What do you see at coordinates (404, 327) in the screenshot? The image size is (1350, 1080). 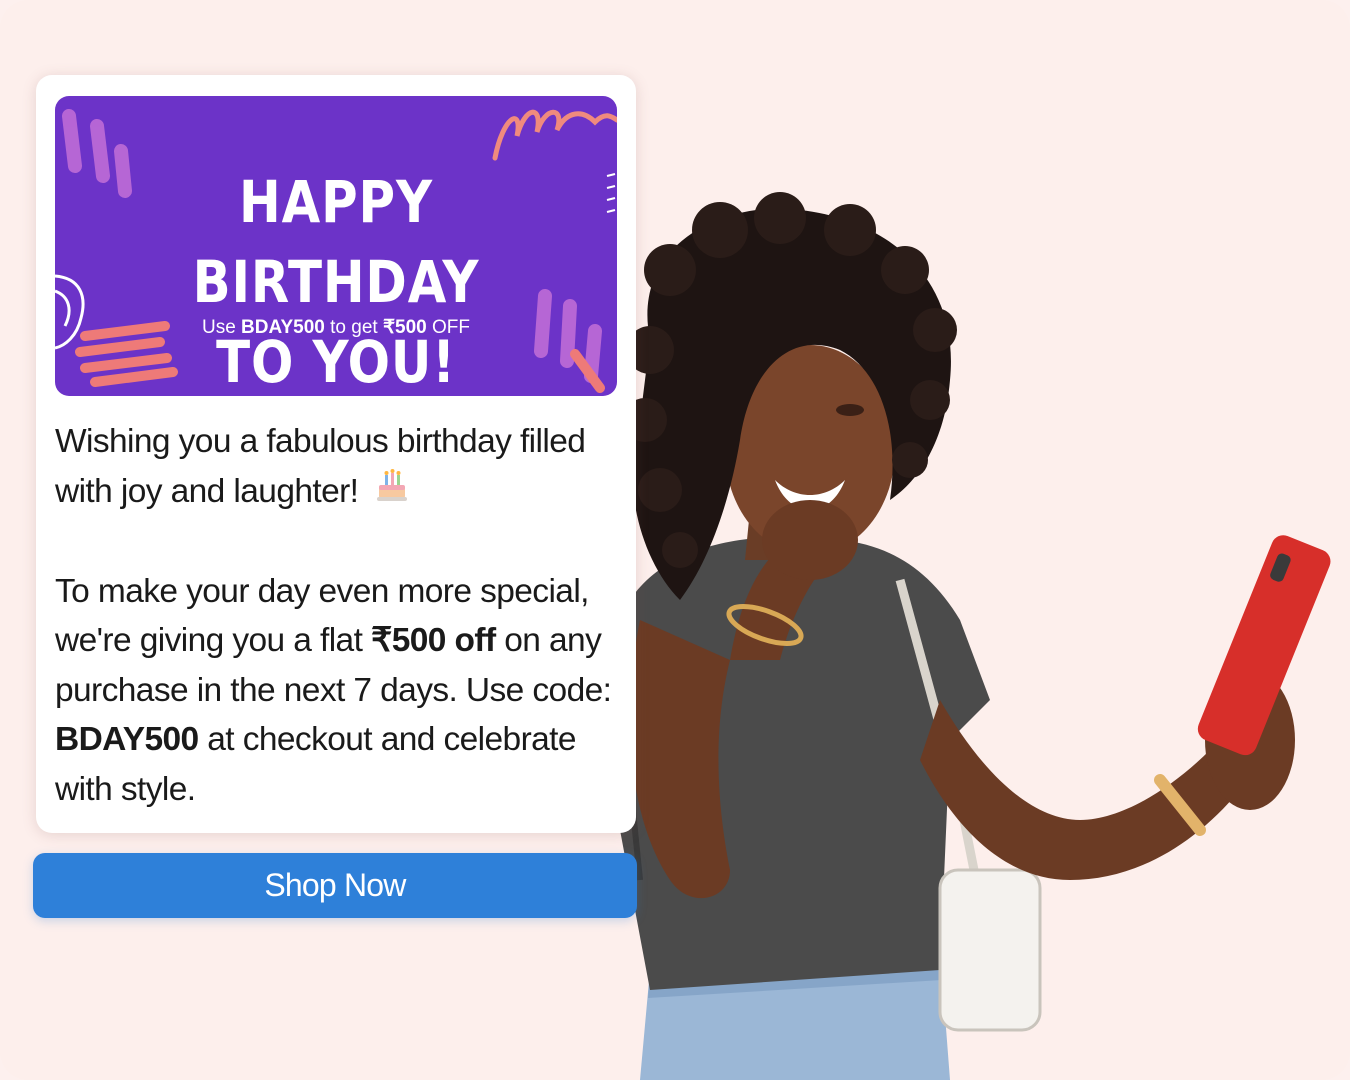 I see `banner-amount: ₹500` at bounding box center [404, 327].